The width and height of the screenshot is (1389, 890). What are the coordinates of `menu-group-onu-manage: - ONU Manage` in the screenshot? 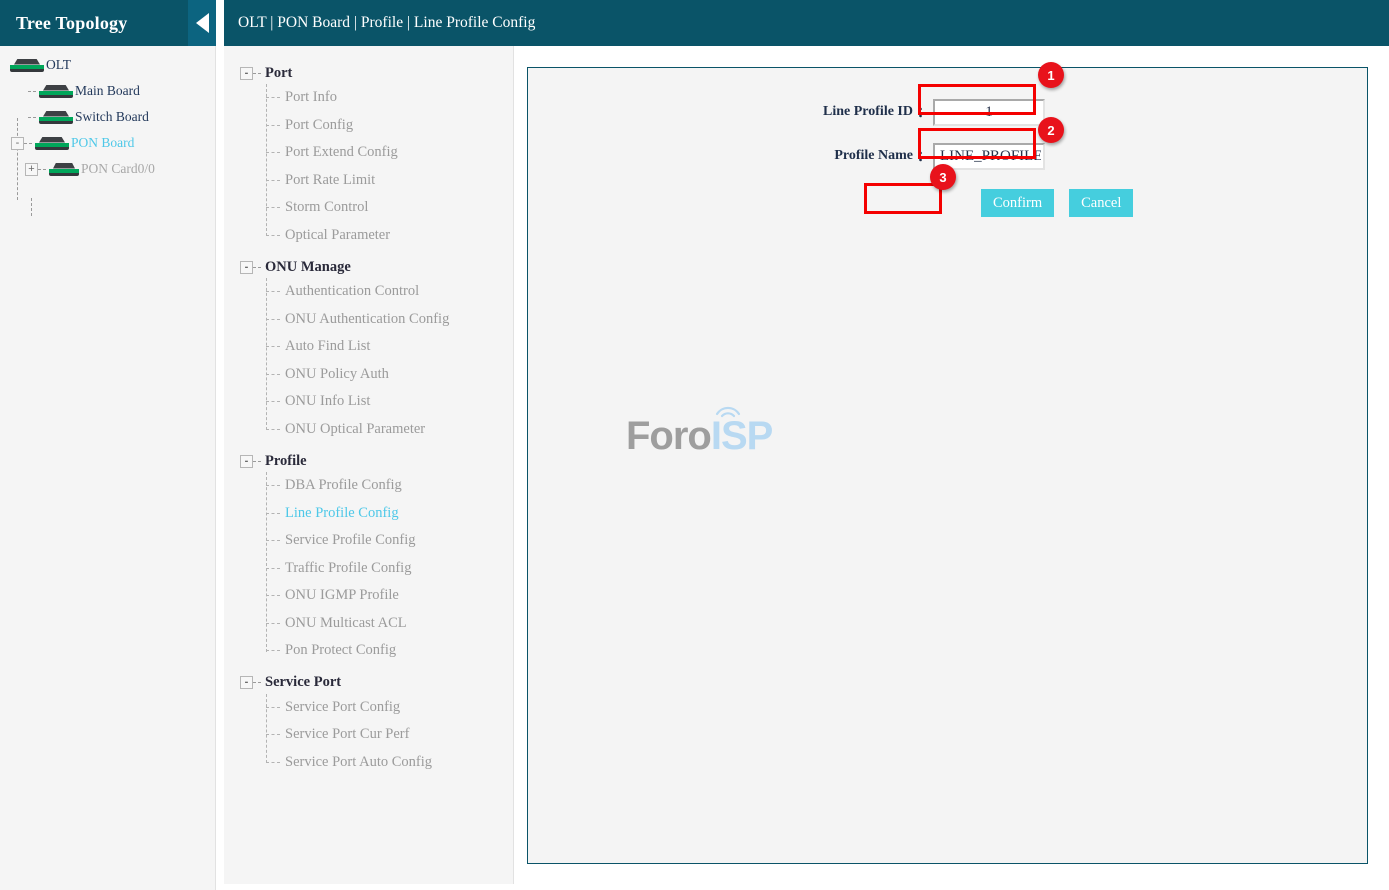 It's located at (376, 267).